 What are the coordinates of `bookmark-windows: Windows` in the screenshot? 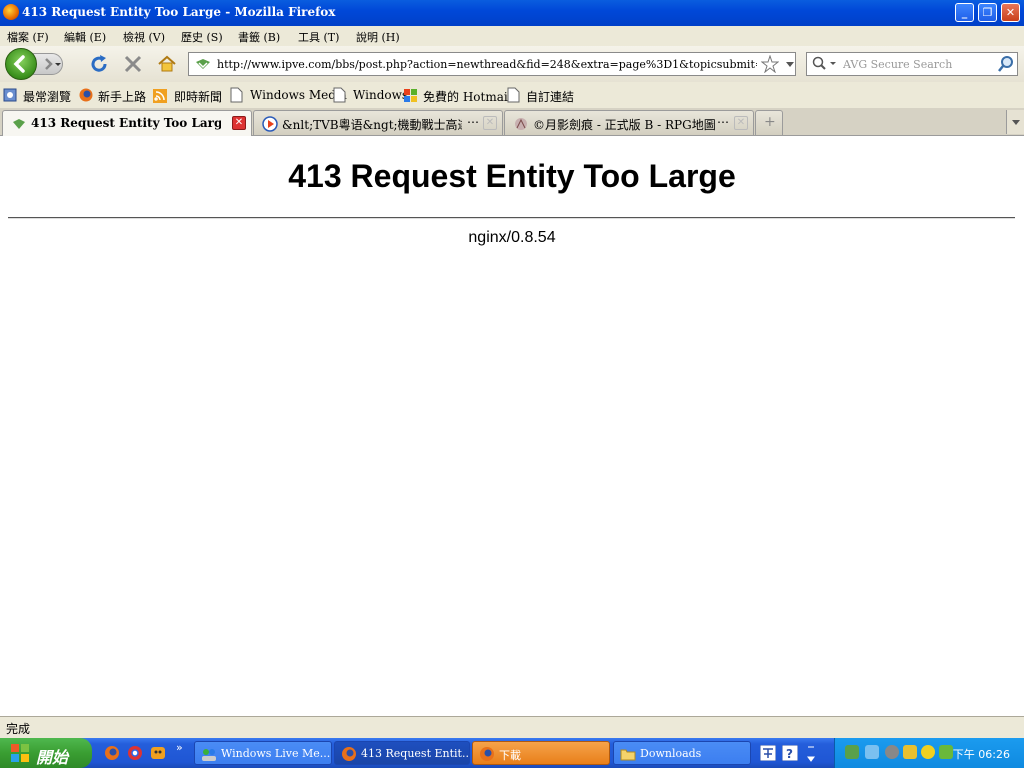 It's located at (380, 95).